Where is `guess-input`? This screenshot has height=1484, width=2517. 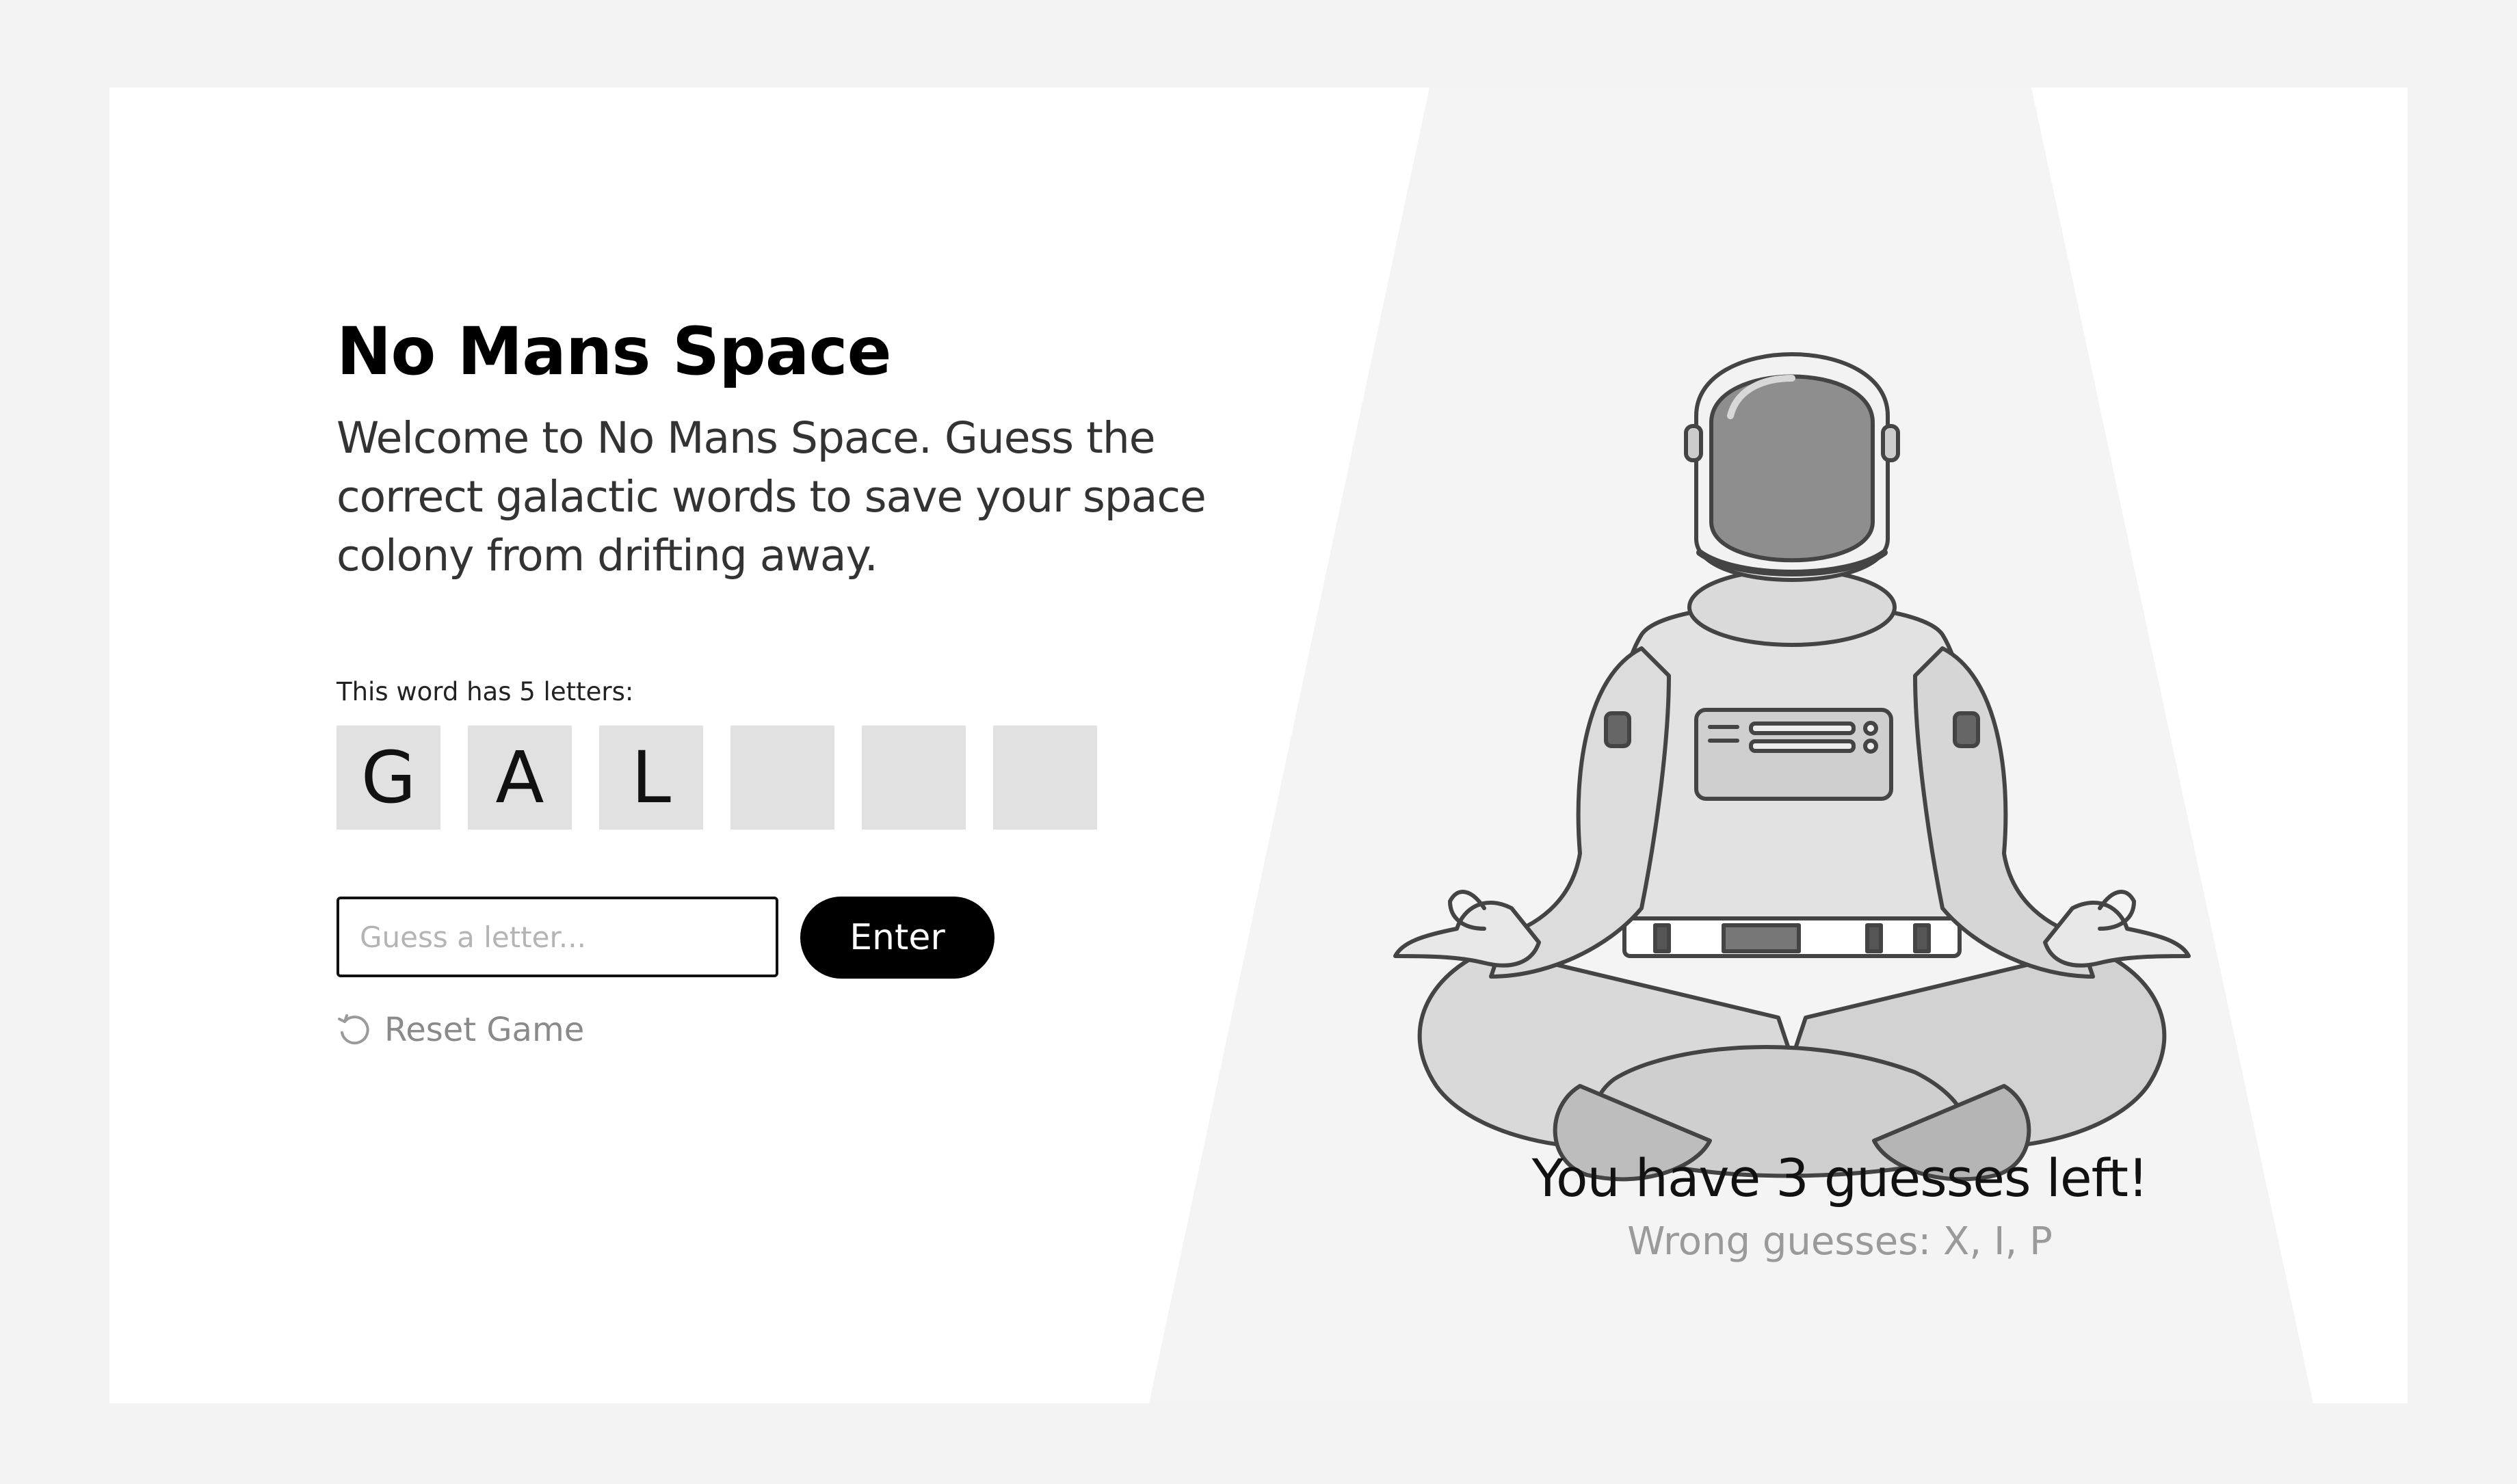 guess-input is located at coordinates (557, 937).